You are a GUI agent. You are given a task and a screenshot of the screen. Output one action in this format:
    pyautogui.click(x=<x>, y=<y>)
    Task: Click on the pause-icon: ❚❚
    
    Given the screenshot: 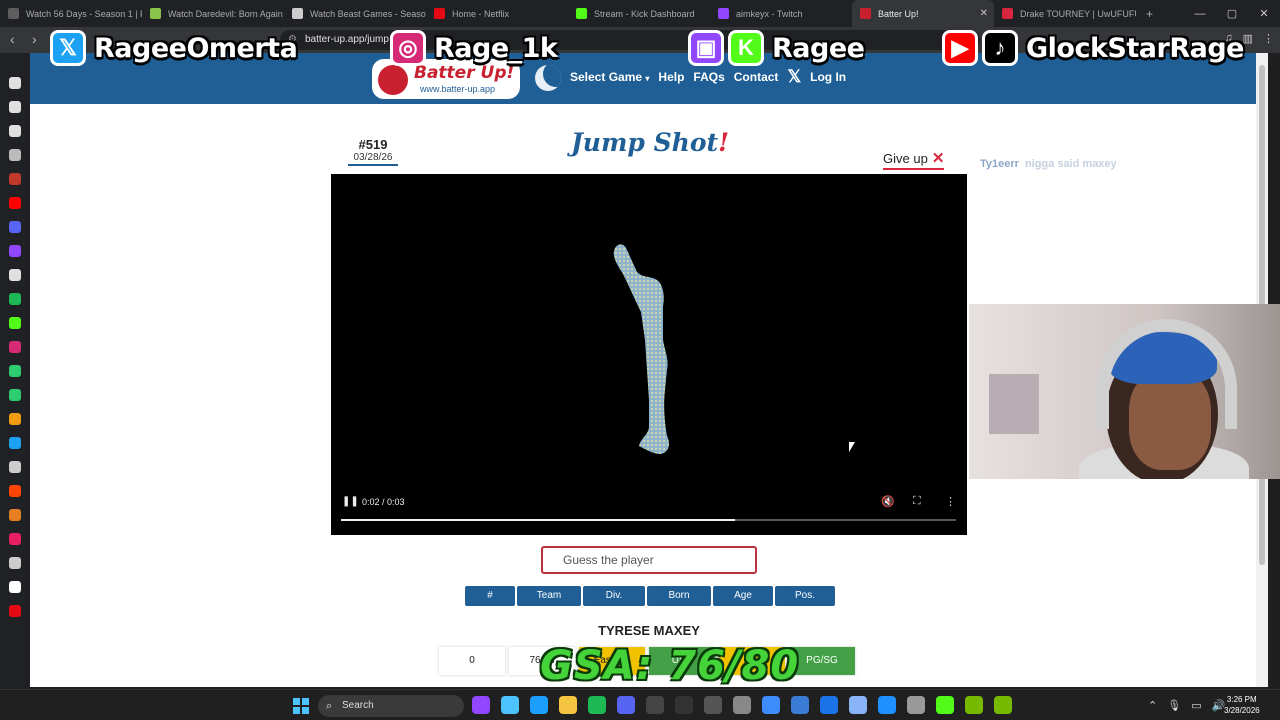 What is the action you would take?
    pyautogui.click(x=350, y=501)
    